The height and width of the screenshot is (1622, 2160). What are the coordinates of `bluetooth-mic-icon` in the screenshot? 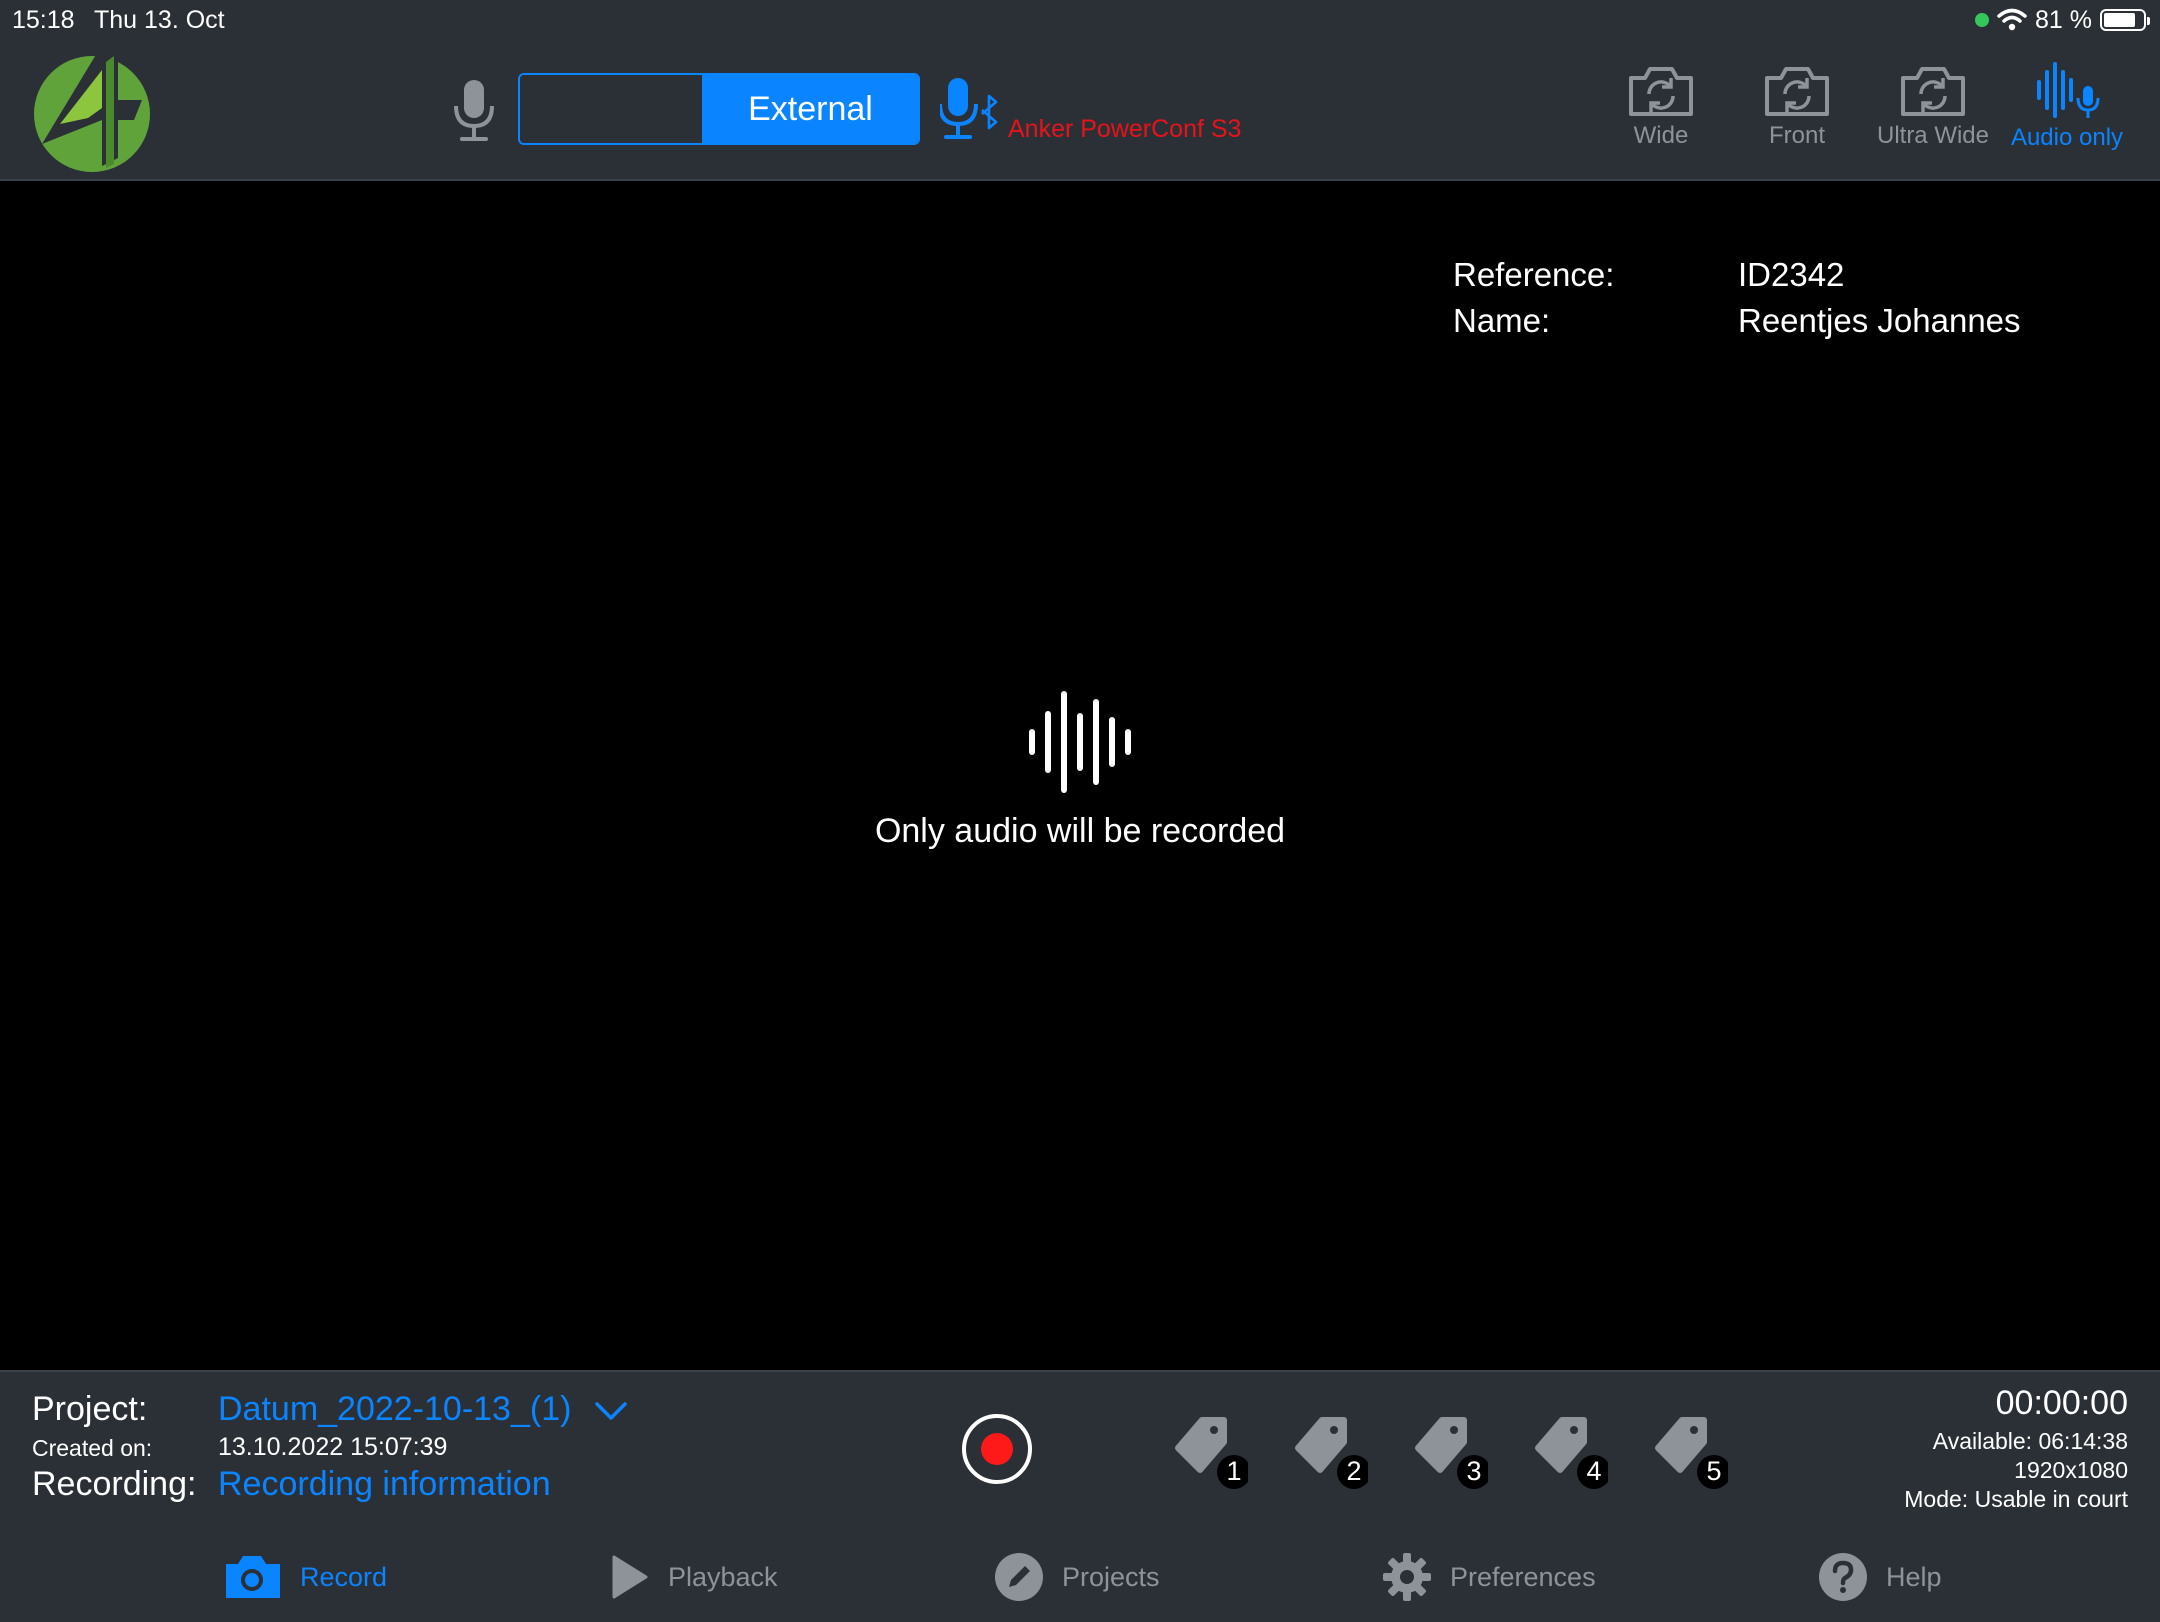 It's located at (973, 109).